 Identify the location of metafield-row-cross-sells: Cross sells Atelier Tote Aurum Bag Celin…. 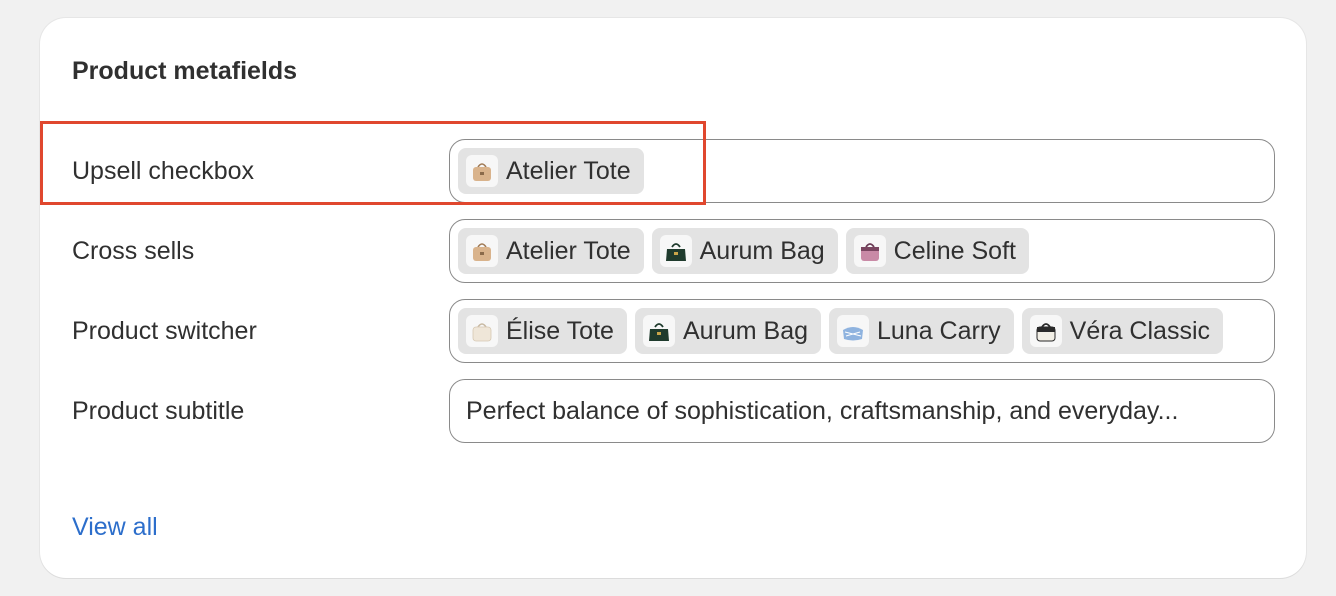
(673, 251).